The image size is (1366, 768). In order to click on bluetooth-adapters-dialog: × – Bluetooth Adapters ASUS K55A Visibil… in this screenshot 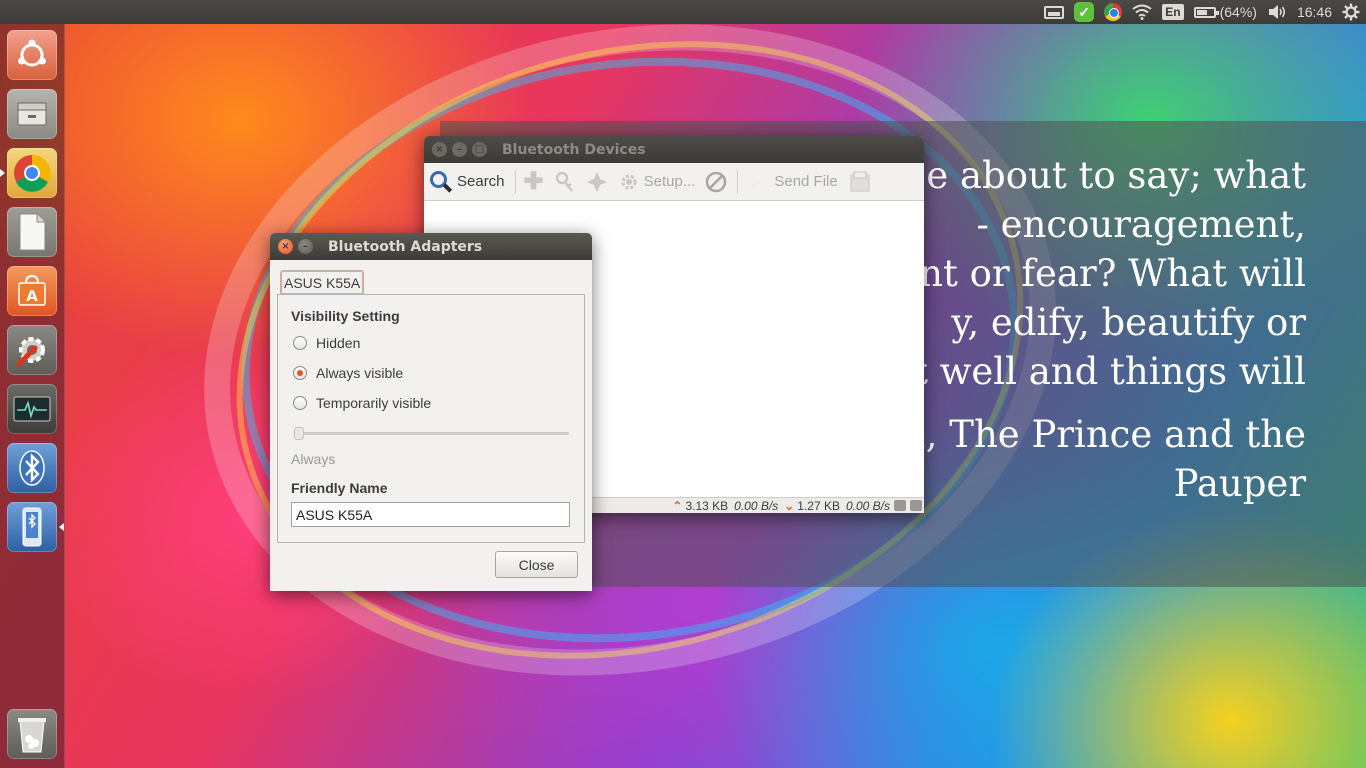, I will do `click(431, 412)`.